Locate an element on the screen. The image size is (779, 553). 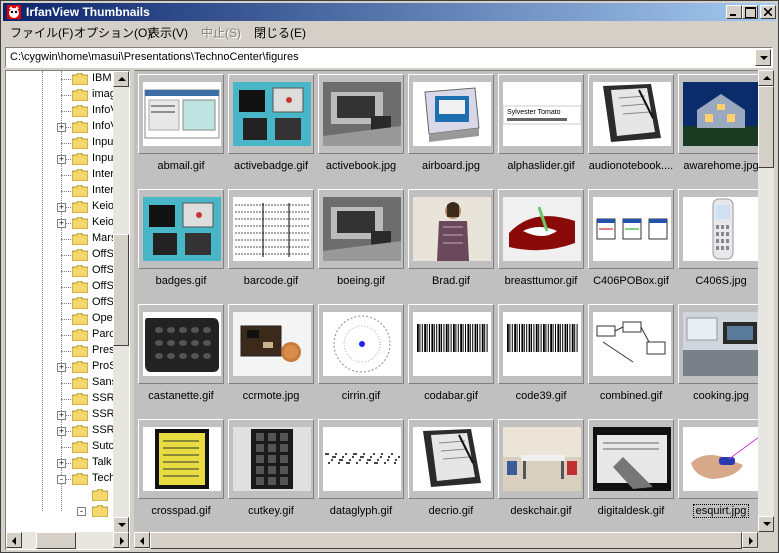
thumbnail-filename: breasttumor.gif is located at coordinates (541, 281).